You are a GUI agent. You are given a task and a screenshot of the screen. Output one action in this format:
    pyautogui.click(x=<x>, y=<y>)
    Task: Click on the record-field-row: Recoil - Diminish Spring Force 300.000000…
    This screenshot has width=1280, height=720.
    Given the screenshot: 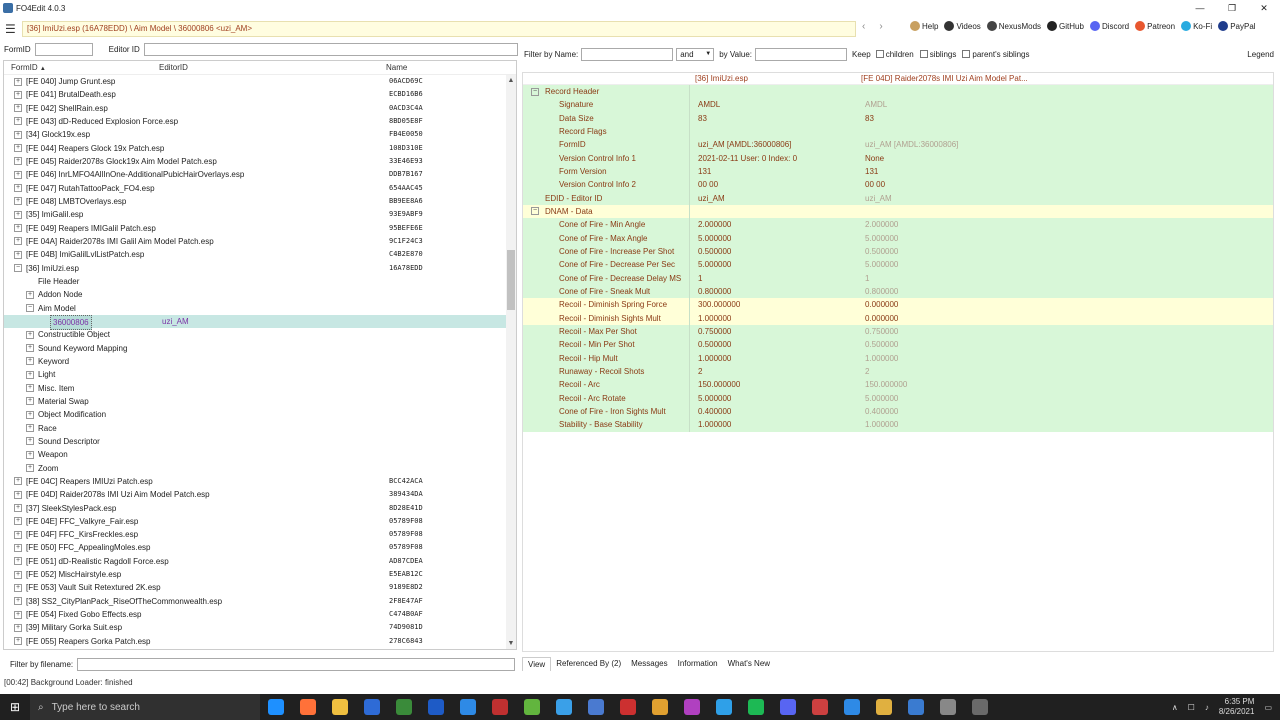 What is the action you would take?
    pyautogui.click(x=898, y=305)
    